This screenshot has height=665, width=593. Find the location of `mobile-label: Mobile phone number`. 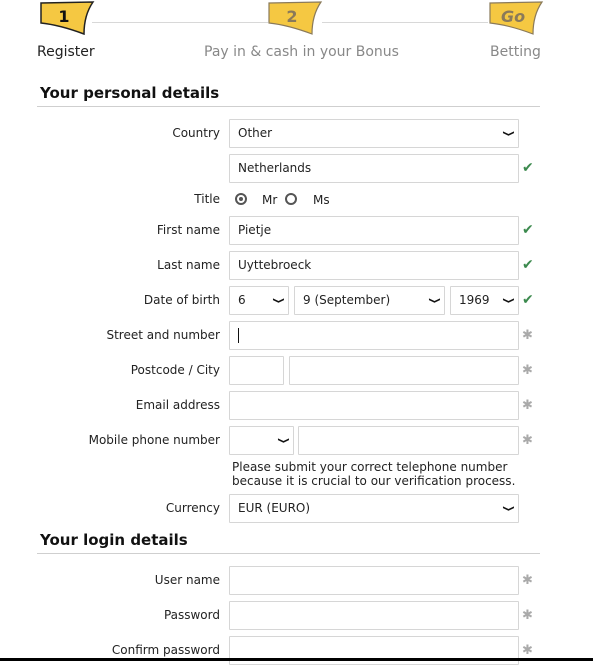

mobile-label: Mobile phone number is located at coordinates (154, 440).